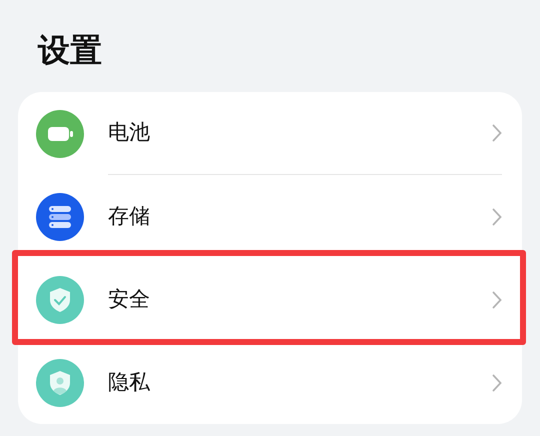  Describe the element at coordinates (129, 132) in the screenshot. I see `item-label: 电池` at that location.